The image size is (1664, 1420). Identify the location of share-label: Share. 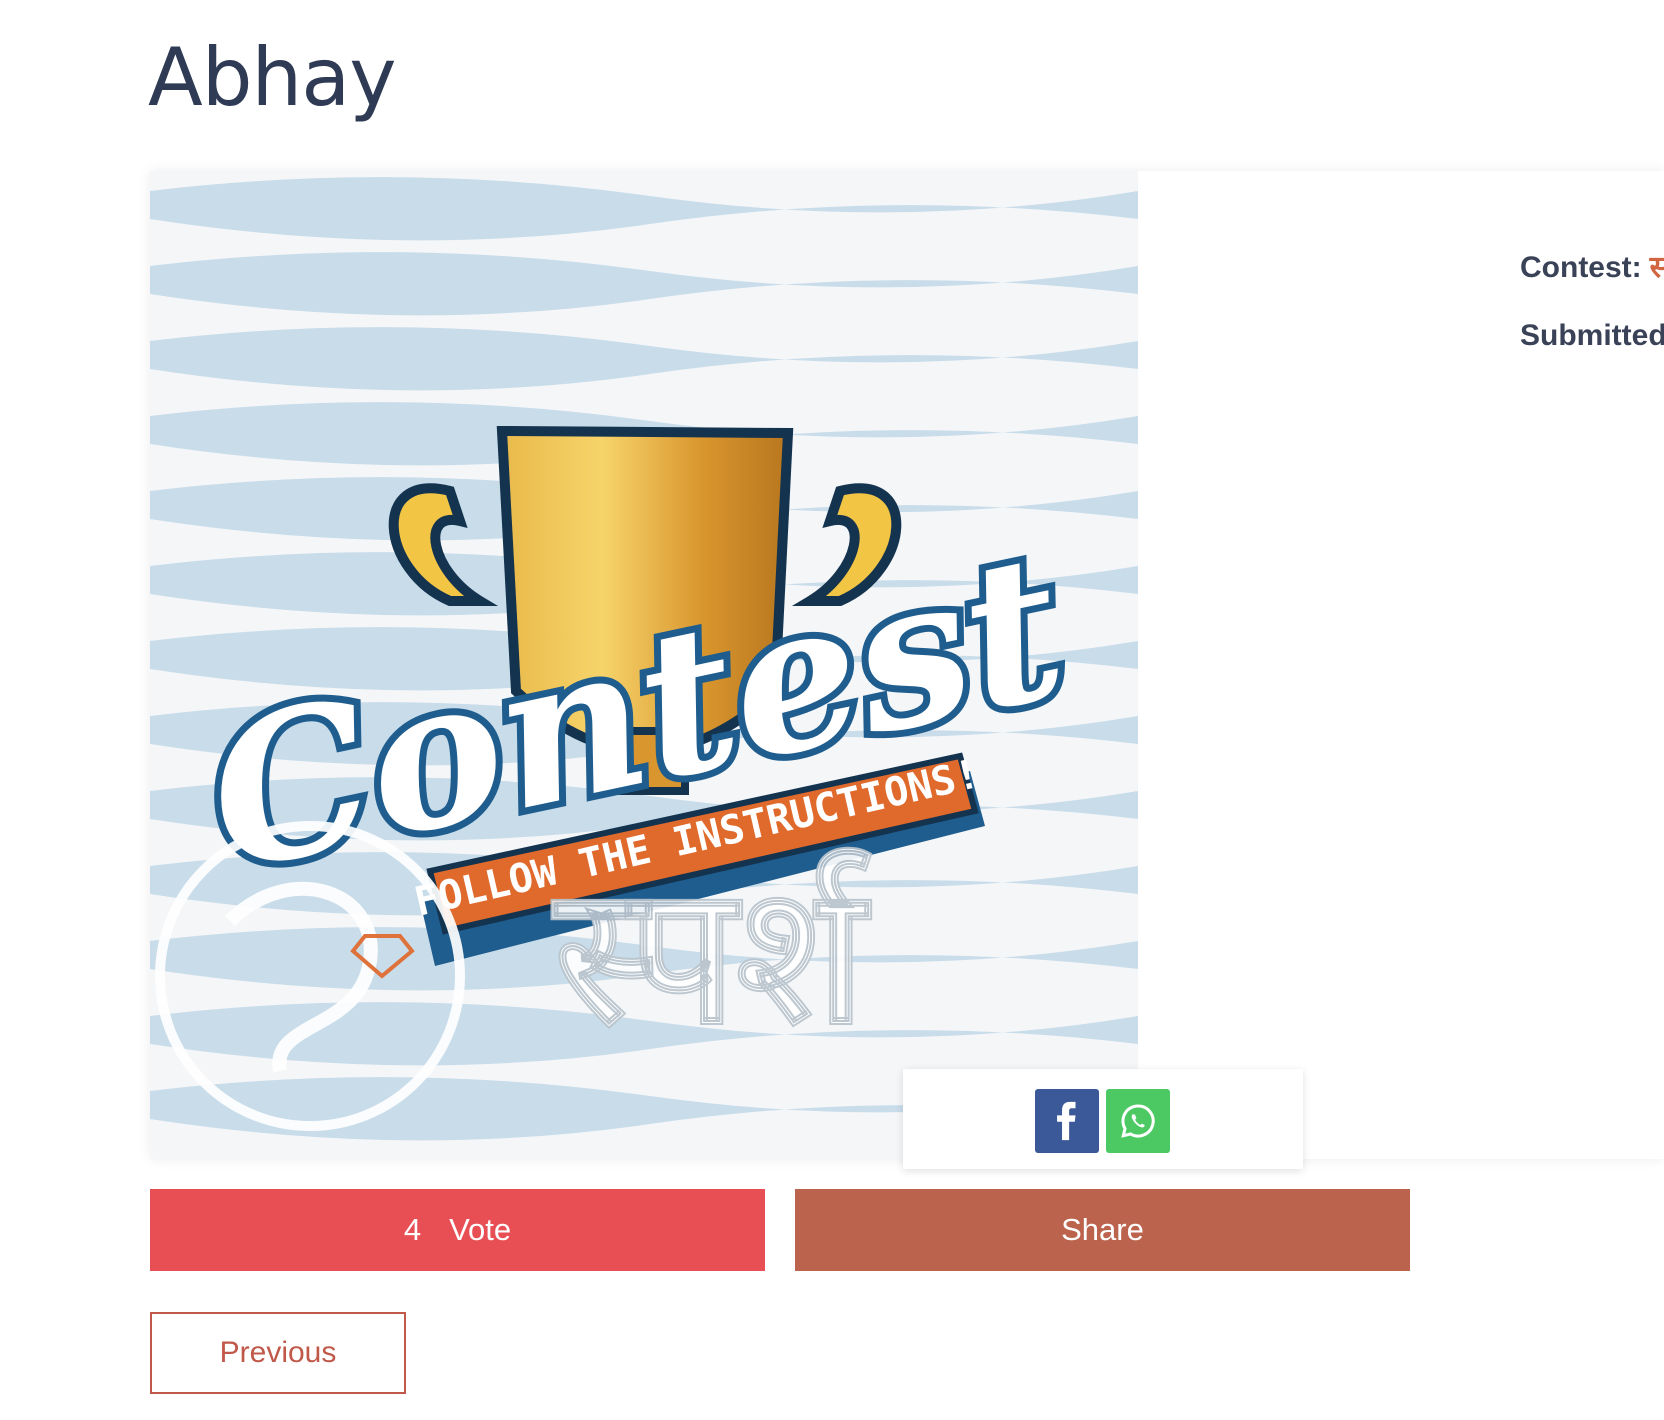
(1102, 1229).